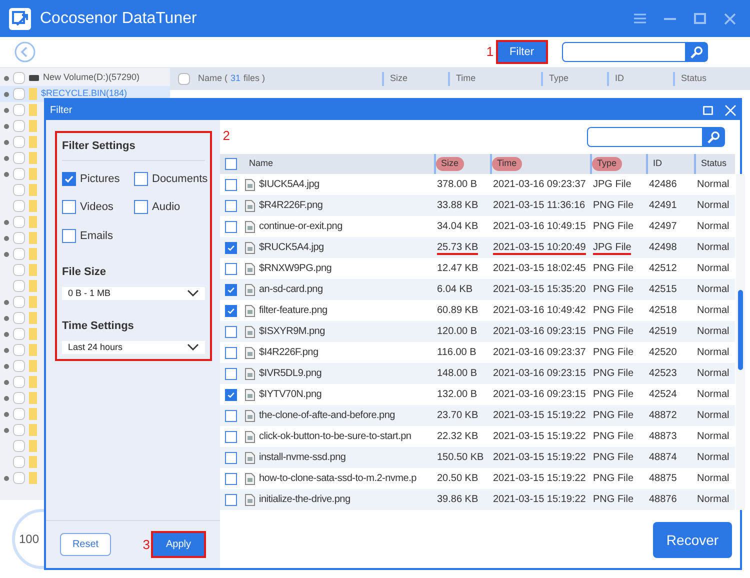 Image resolution: width=750 pixels, height=578 pixels. Describe the element at coordinates (740, 330) in the screenshot. I see `scrollbar-thumb` at that location.